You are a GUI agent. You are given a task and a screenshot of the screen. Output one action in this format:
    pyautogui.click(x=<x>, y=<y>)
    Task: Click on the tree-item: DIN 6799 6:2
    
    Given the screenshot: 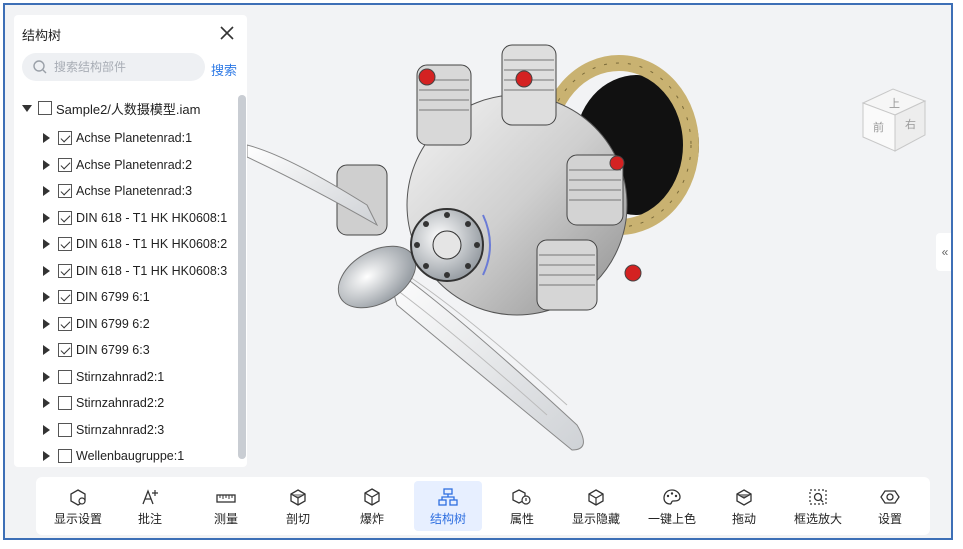 What is the action you would take?
    pyautogui.click(x=138, y=324)
    